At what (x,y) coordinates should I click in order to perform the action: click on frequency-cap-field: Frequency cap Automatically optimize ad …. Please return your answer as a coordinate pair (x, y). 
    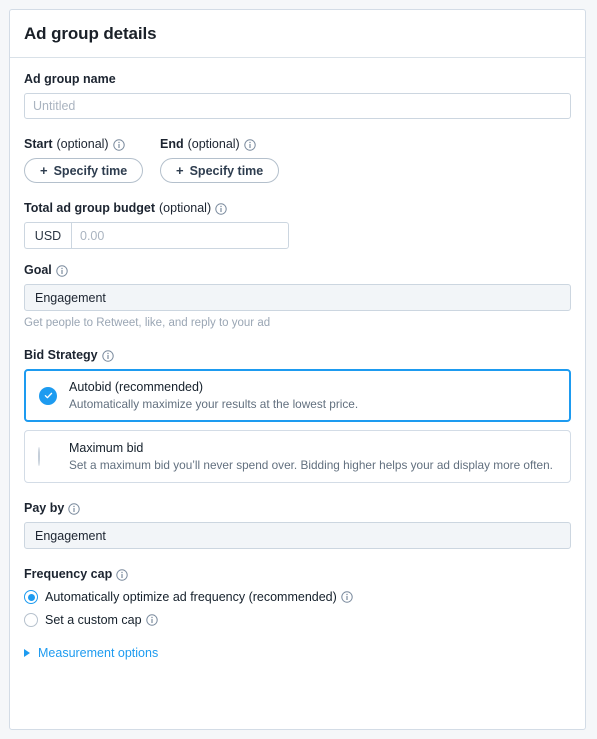
    Looking at the image, I should click on (297, 597).